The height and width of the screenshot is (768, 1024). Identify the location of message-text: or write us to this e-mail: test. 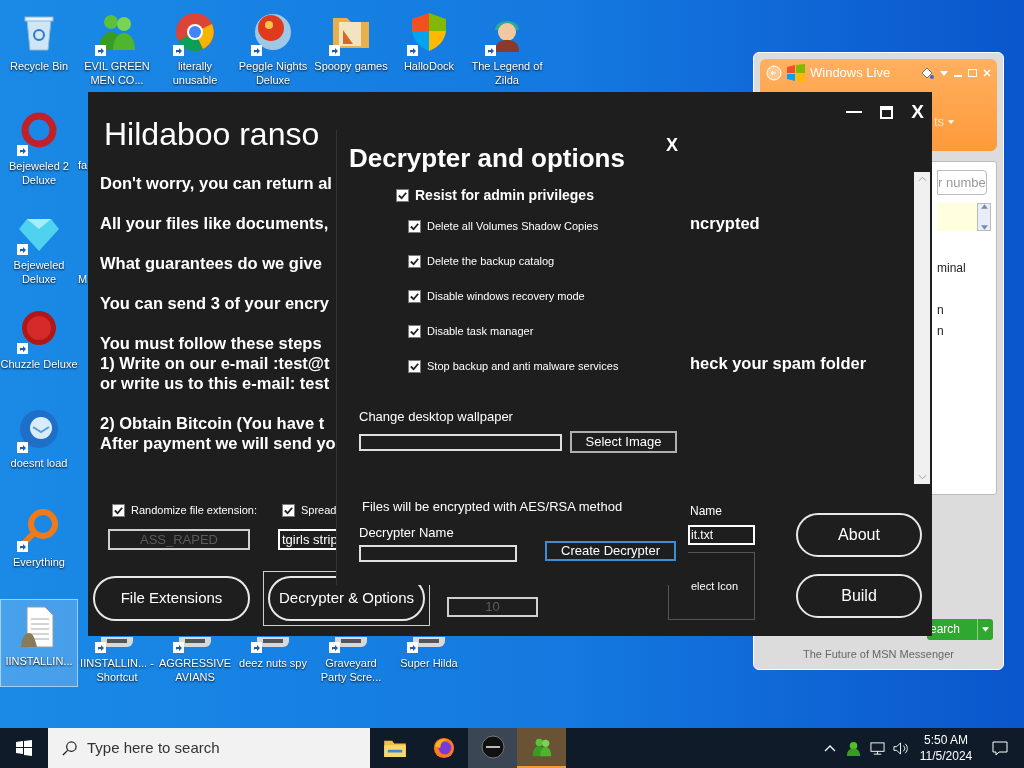
(215, 383).